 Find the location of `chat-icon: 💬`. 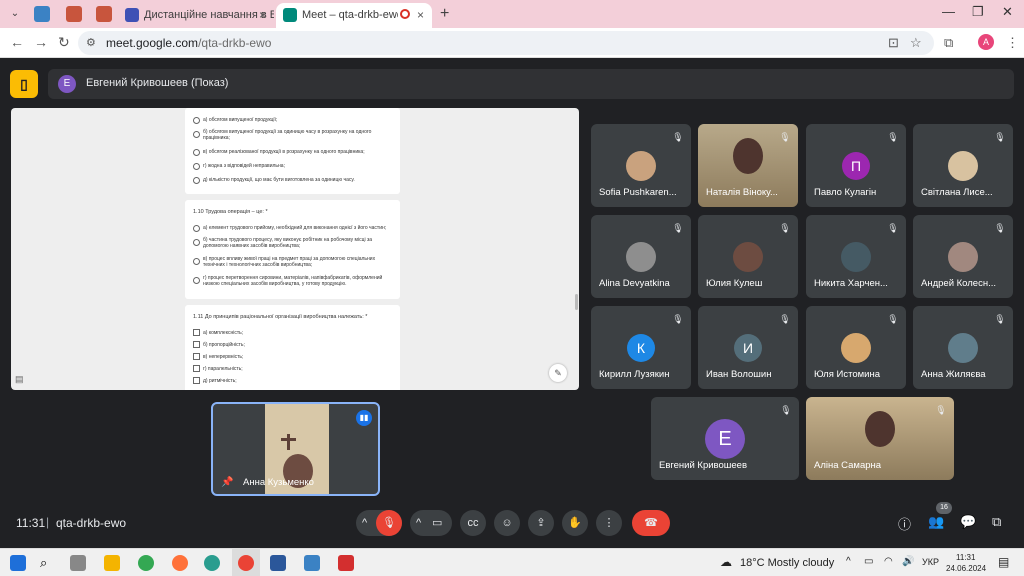

chat-icon: 💬 is located at coordinates (968, 522).